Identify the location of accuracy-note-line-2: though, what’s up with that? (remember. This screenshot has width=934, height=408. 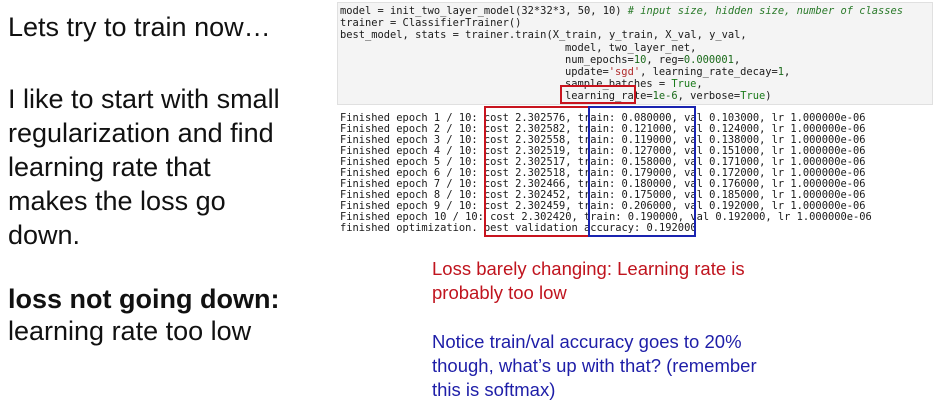
(594, 365).